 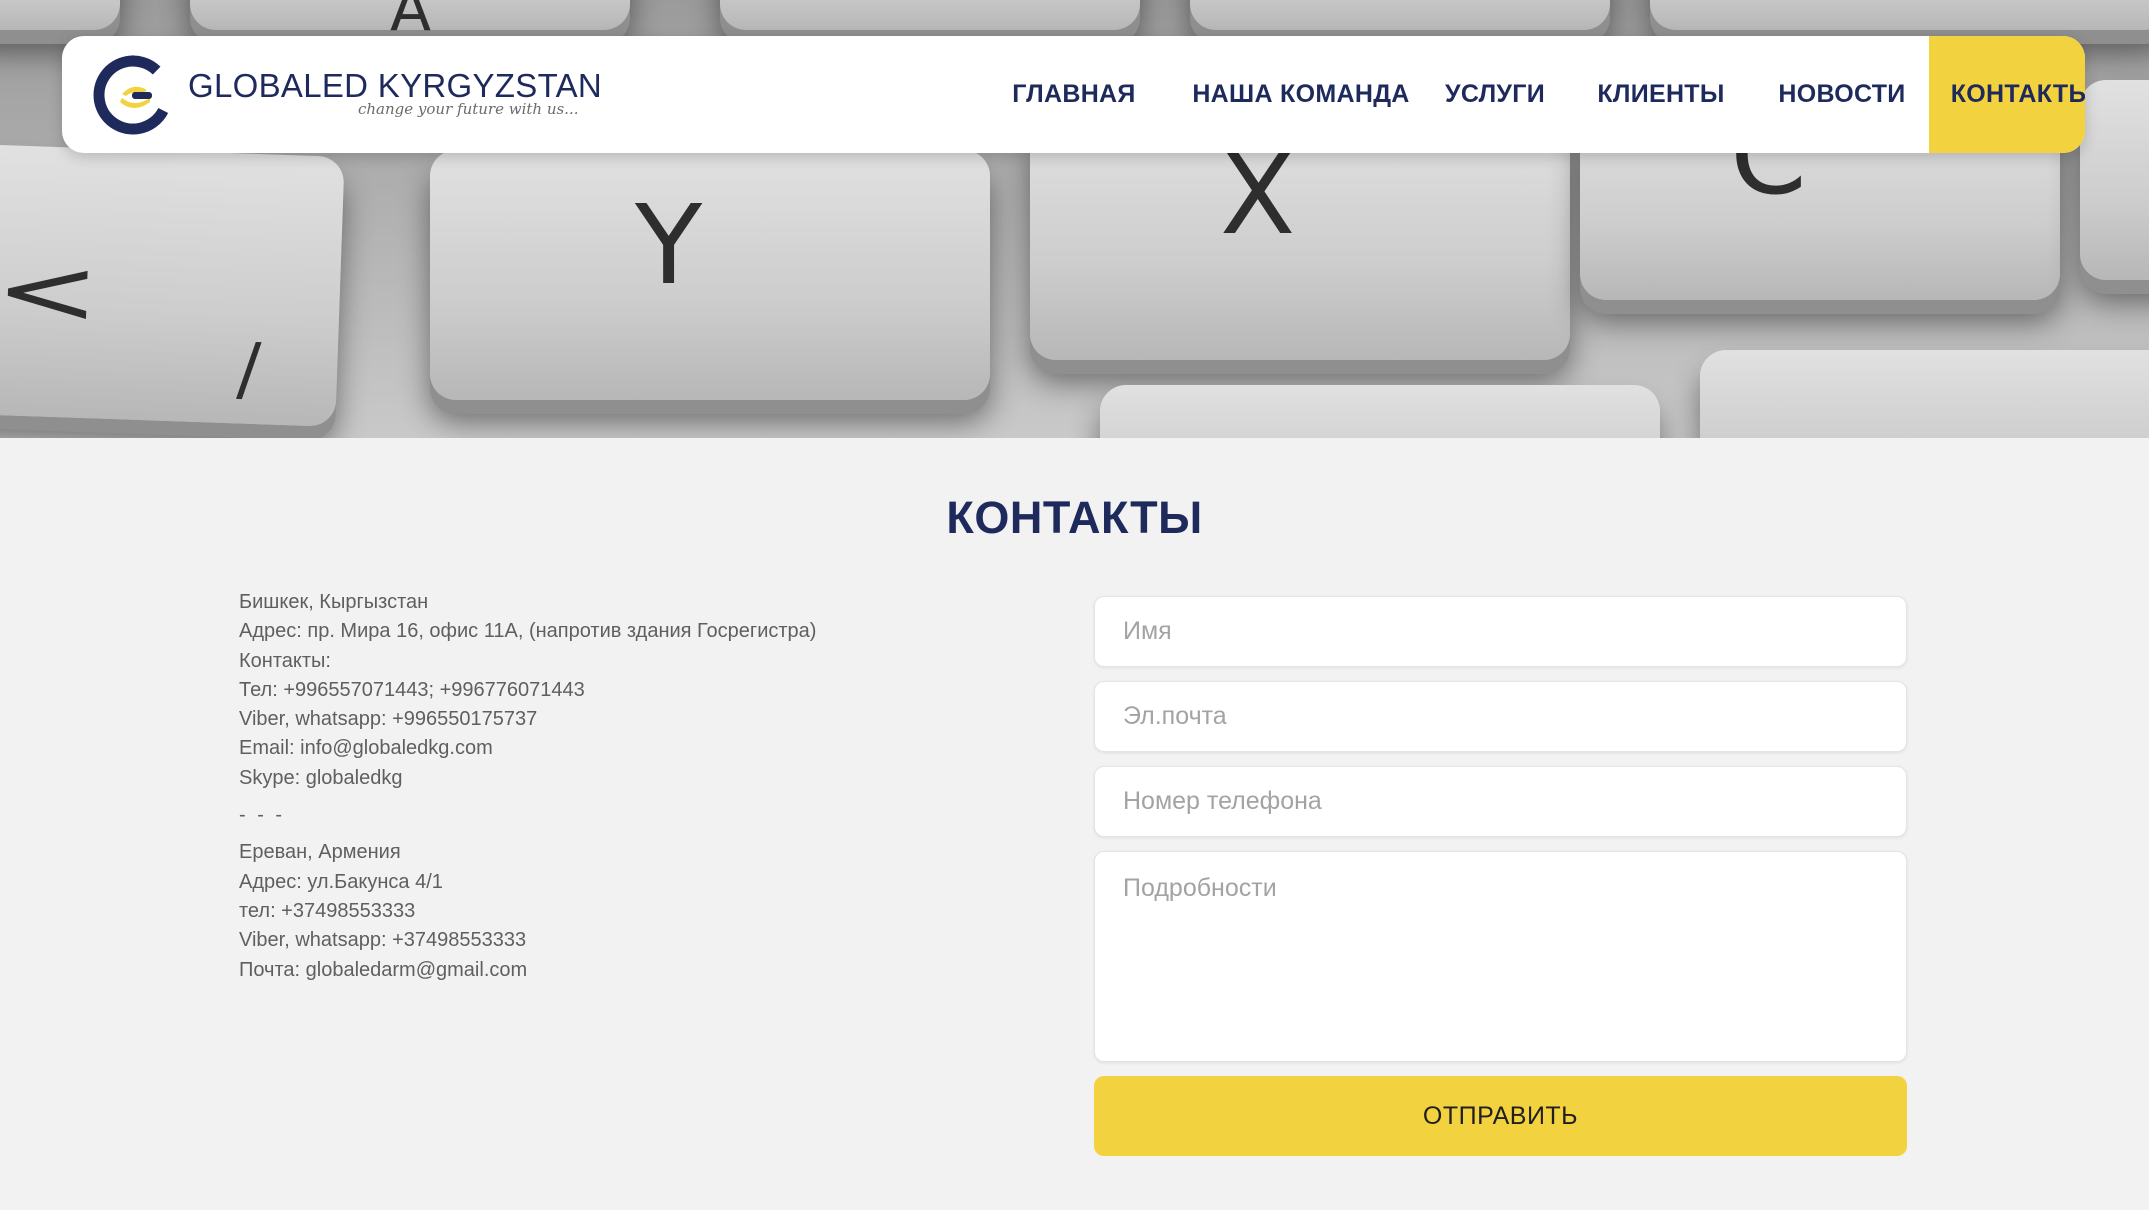 What do you see at coordinates (1842, 94) in the screenshot?
I see `nav-item-news: НОВОСТИ` at bounding box center [1842, 94].